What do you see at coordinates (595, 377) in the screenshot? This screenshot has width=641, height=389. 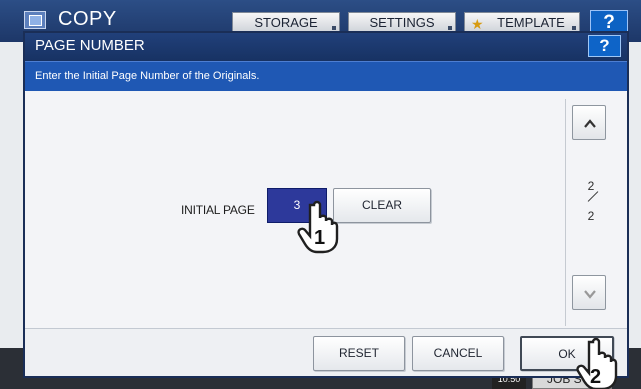 I see `callout-2-label: 2` at bounding box center [595, 377].